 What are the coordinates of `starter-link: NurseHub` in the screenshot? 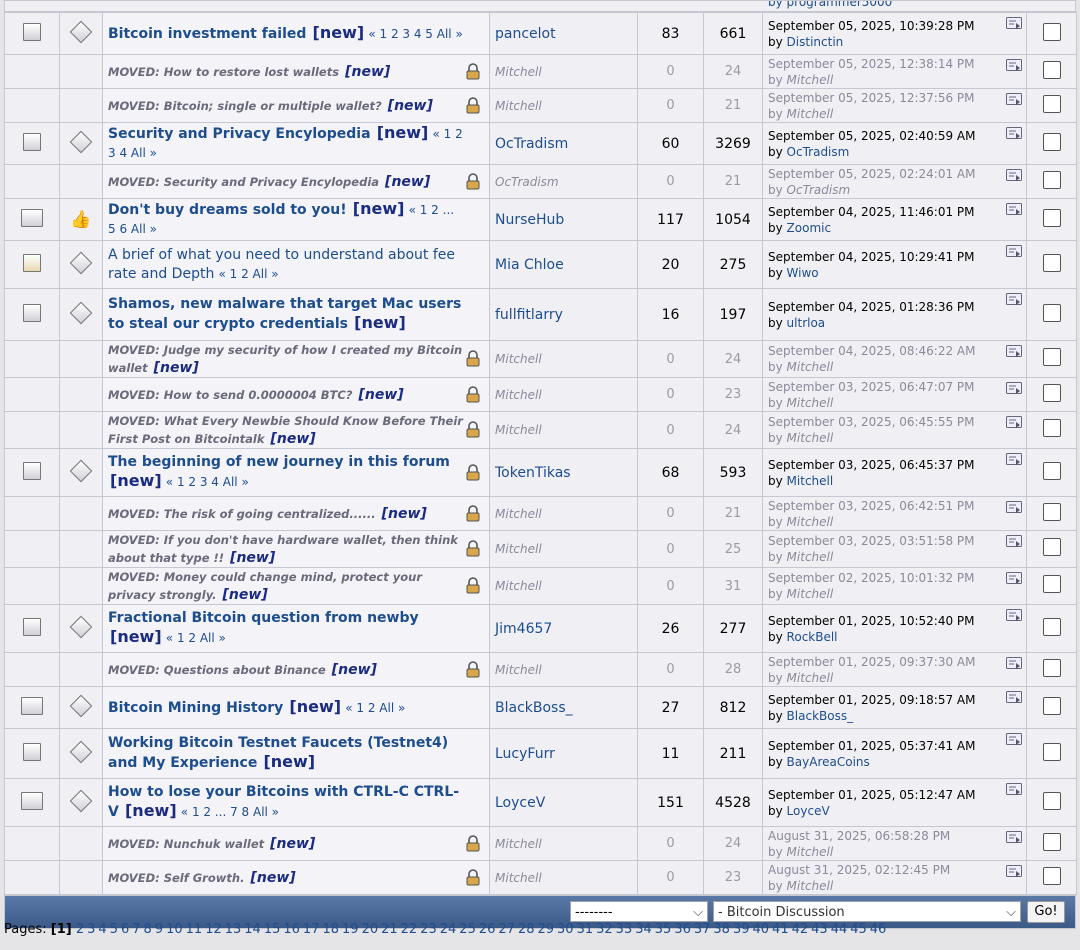 It's located at (529, 220).